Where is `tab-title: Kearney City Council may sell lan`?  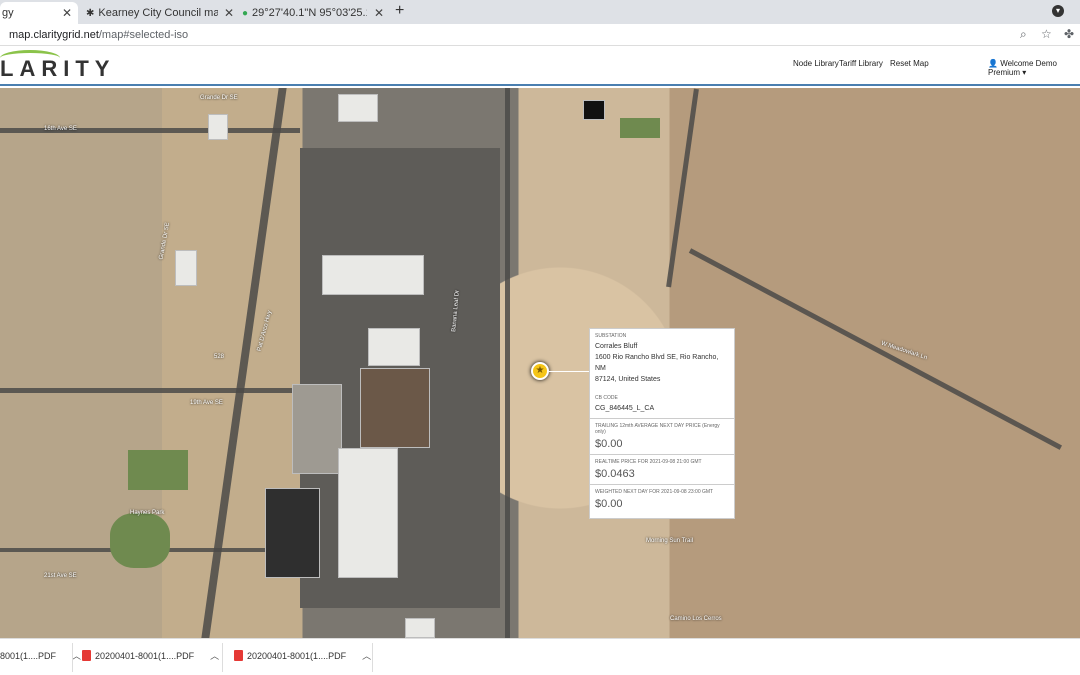
tab-title: Kearney City Council may sell lan is located at coordinates (158, 13).